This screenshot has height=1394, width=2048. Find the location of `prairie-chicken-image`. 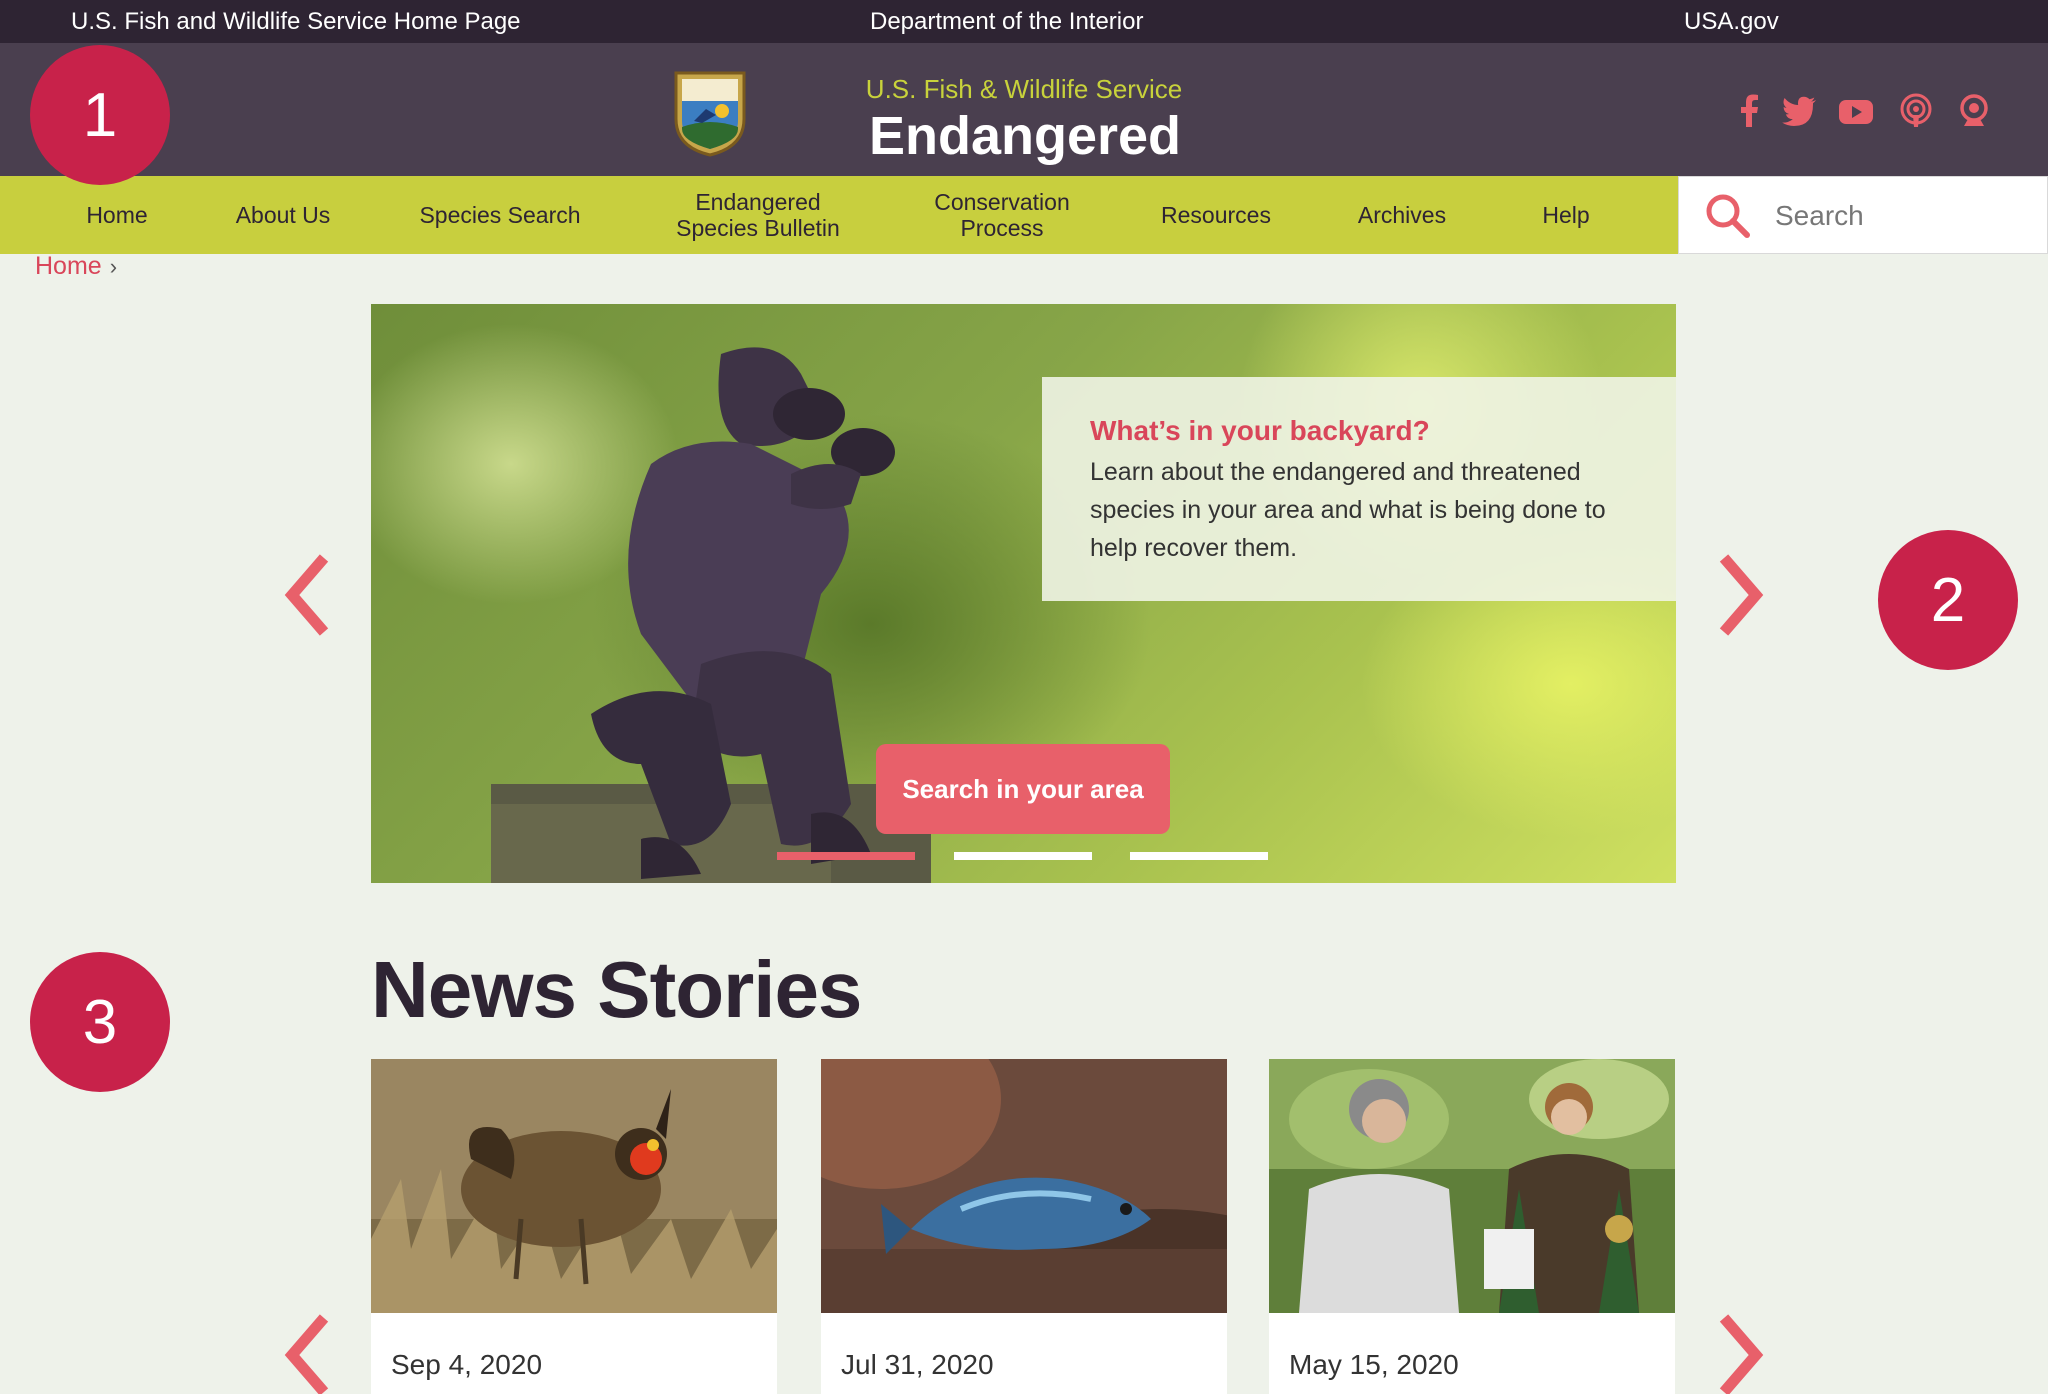

prairie-chicken-image is located at coordinates (574, 1186).